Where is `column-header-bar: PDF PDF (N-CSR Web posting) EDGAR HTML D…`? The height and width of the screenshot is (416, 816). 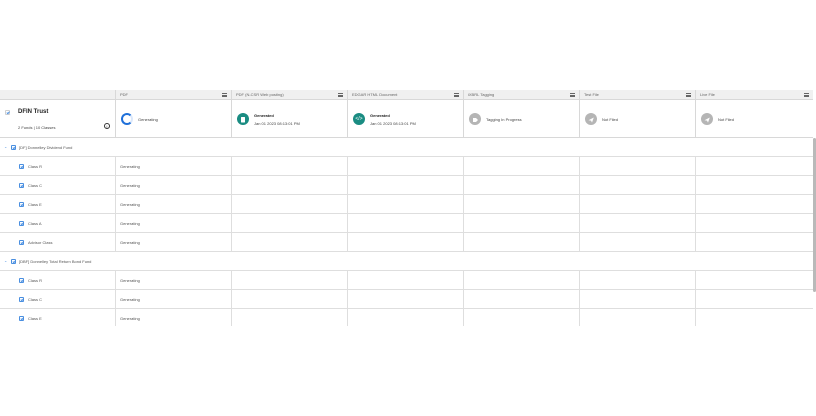 column-header-bar: PDF PDF (N-CSR Web posting) EDGAR HTML D… is located at coordinates (406, 95).